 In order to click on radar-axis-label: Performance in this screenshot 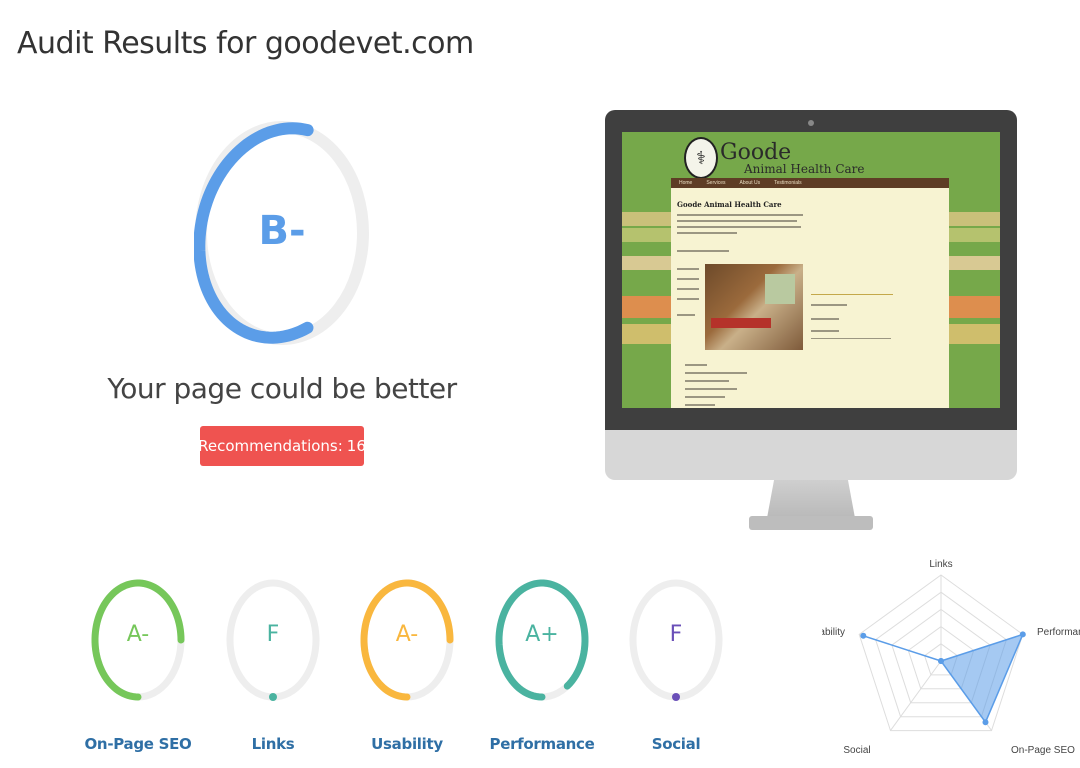, I will do `click(1058, 632)`.